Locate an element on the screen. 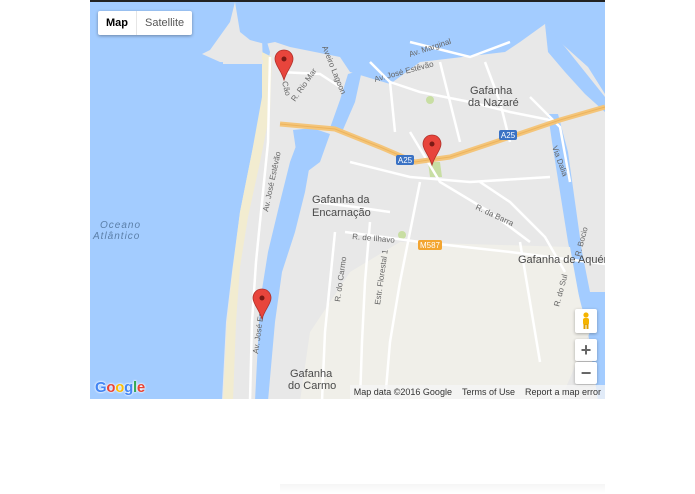  shield-m587: M587 is located at coordinates (430, 245).